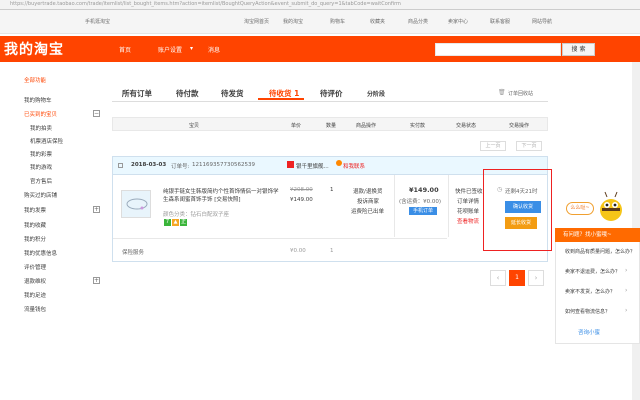 The width and height of the screenshot is (640, 400). I want to click on ask-helper-link: 咨询小蜜, so click(589, 332).